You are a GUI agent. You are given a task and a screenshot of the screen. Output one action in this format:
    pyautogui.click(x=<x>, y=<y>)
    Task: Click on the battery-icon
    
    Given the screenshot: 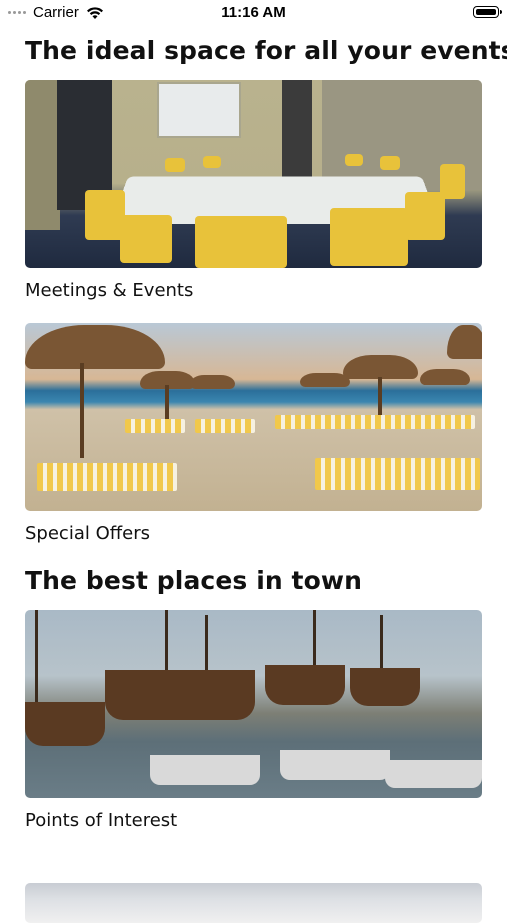 What is the action you would take?
    pyautogui.click(x=487, y=12)
    